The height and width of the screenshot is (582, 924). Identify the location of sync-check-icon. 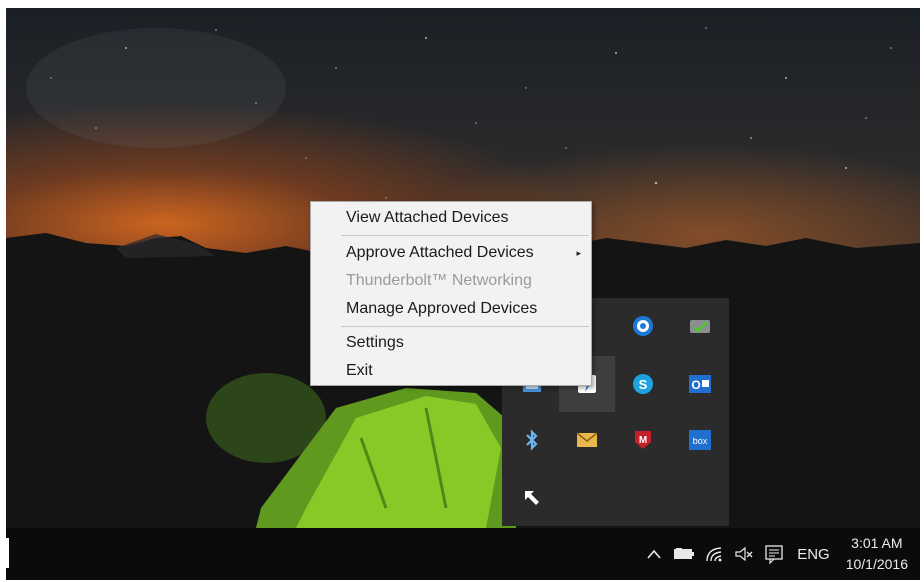
(700, 326).